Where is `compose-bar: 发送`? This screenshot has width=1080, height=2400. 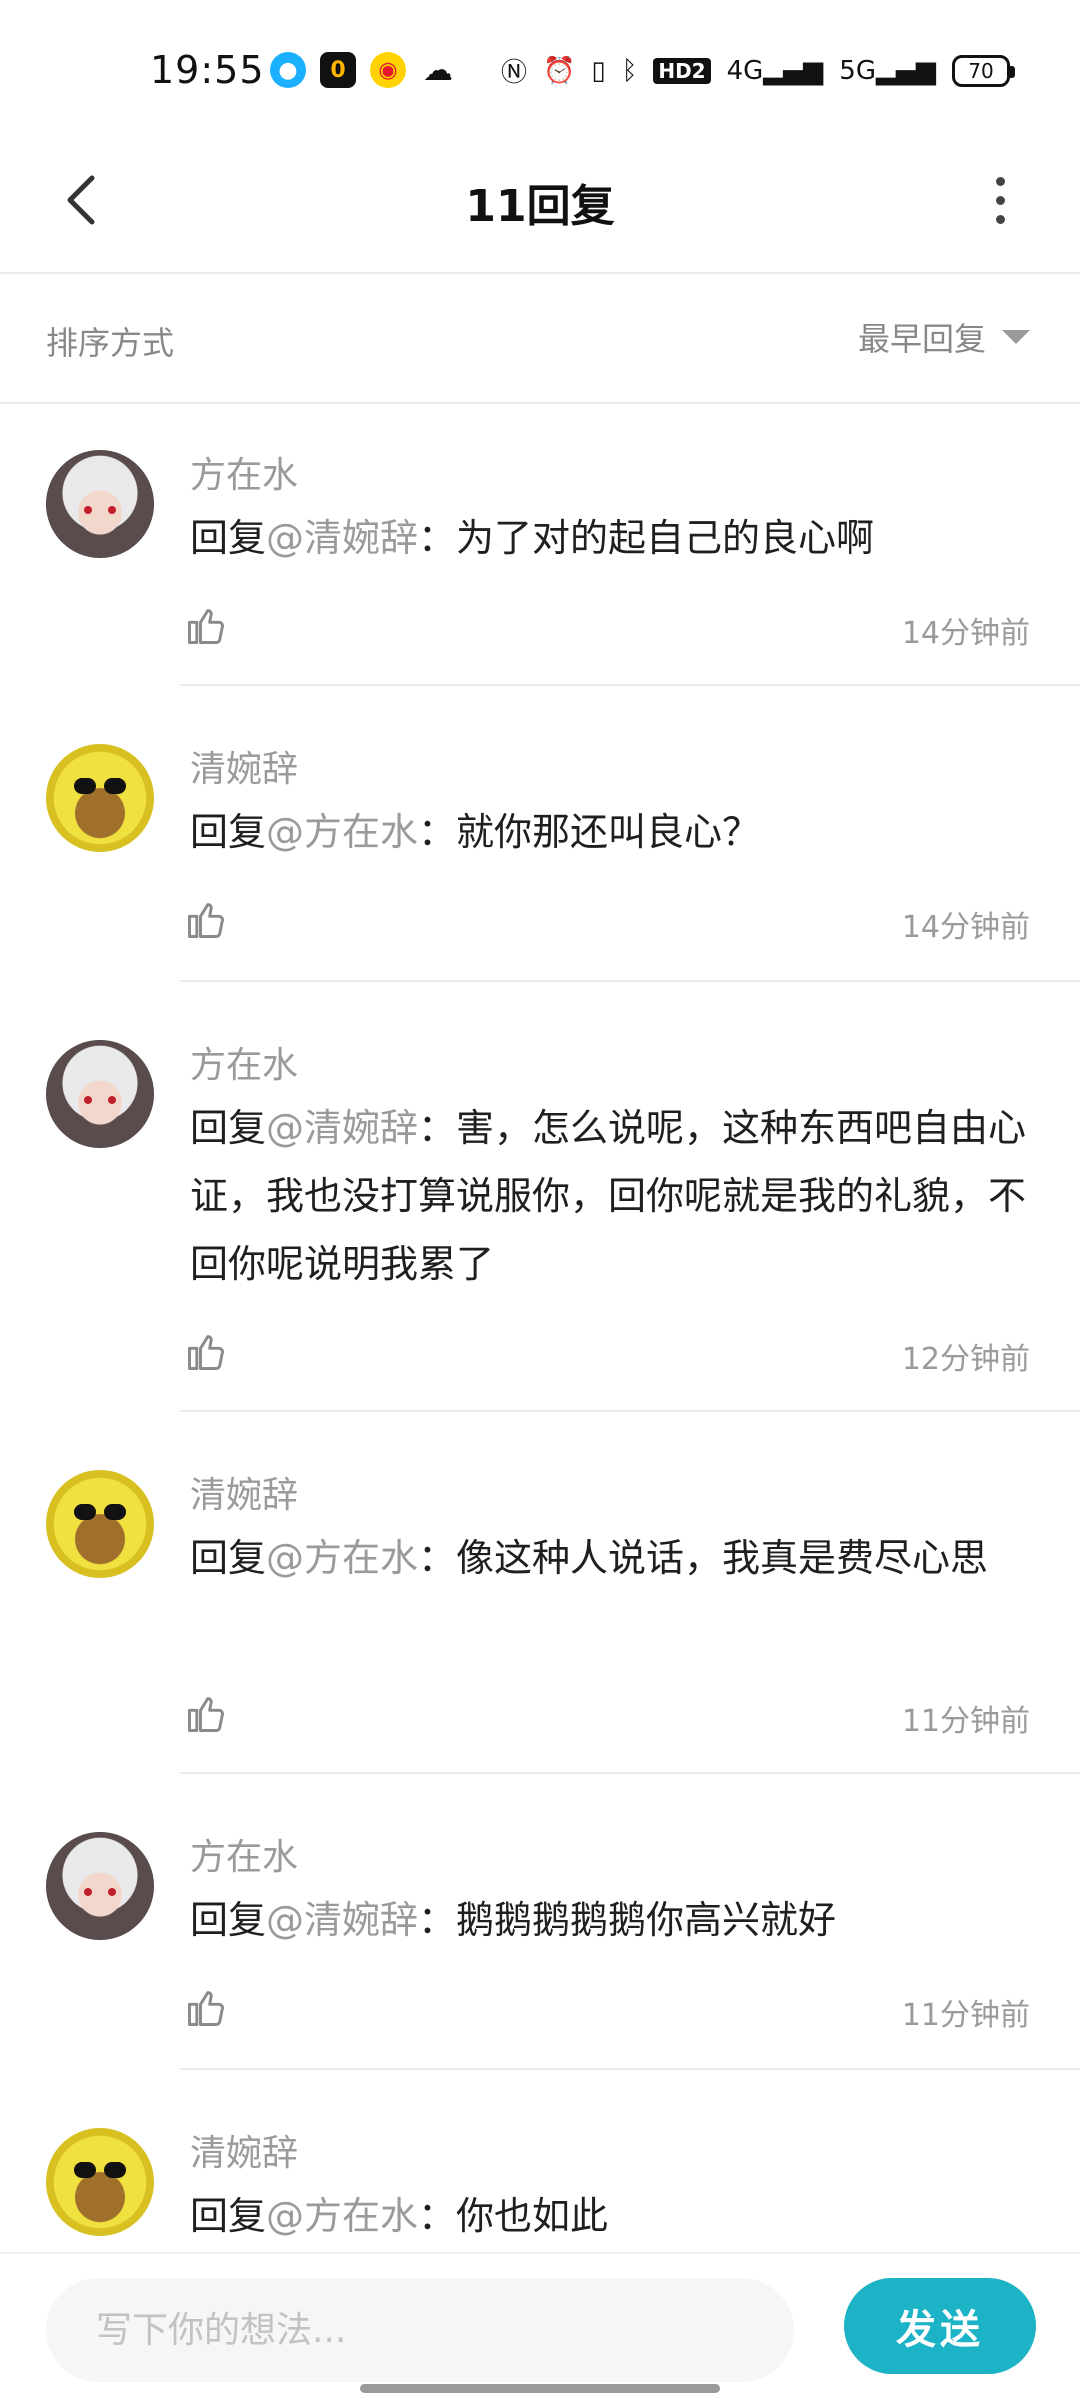
compose-bar: 发送 is located at coordinates (540, 2326).